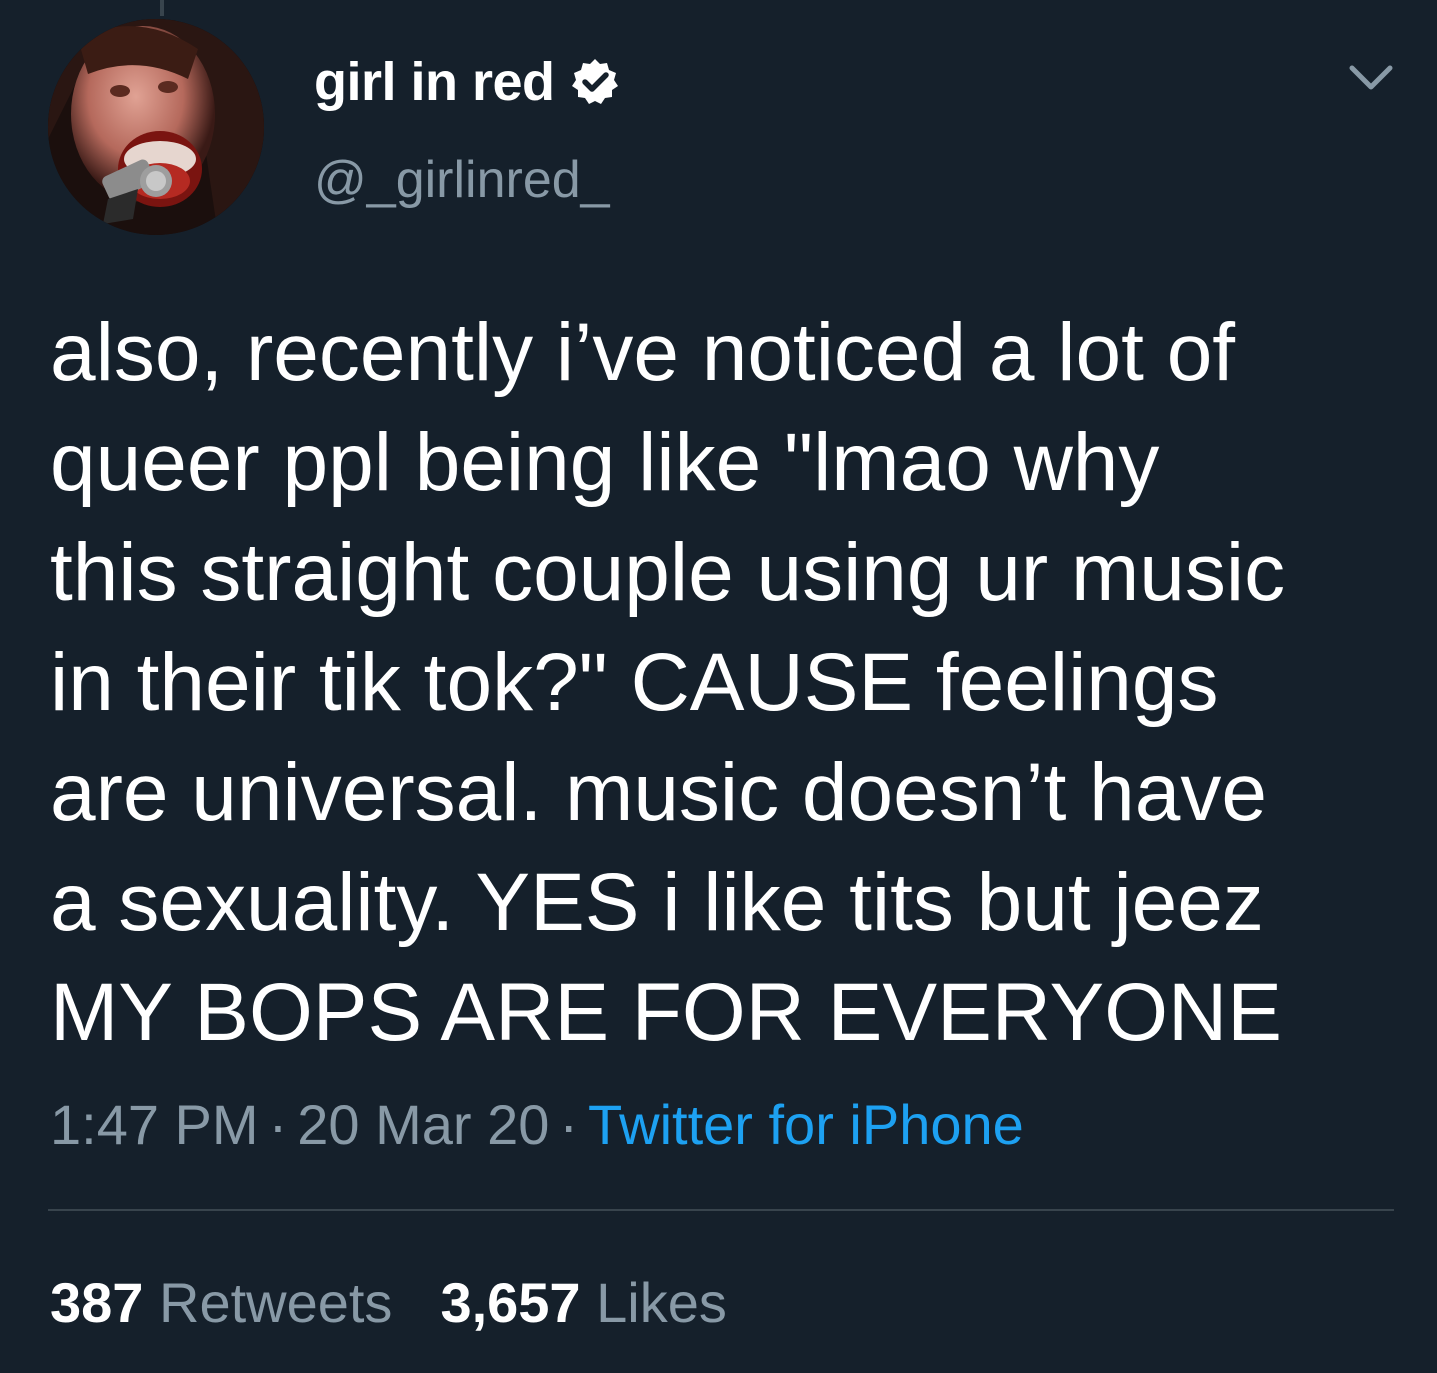  Describe the element at coordinates (666, 1012) in the screenshot. I see `tweet-text-line: MY BOPS ARE FOR EVERYONE` at that location.